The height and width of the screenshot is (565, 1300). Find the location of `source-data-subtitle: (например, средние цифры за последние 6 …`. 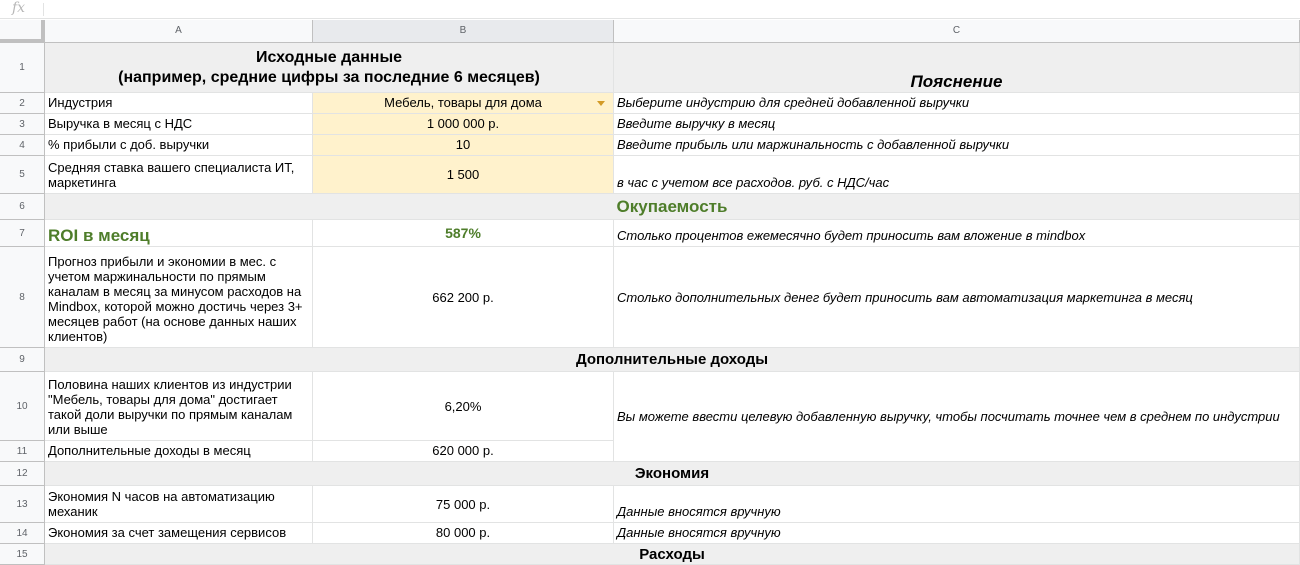

source-data-subtitle: (например, средние цифры за последние 6 … is located at coordinates (329, 77).